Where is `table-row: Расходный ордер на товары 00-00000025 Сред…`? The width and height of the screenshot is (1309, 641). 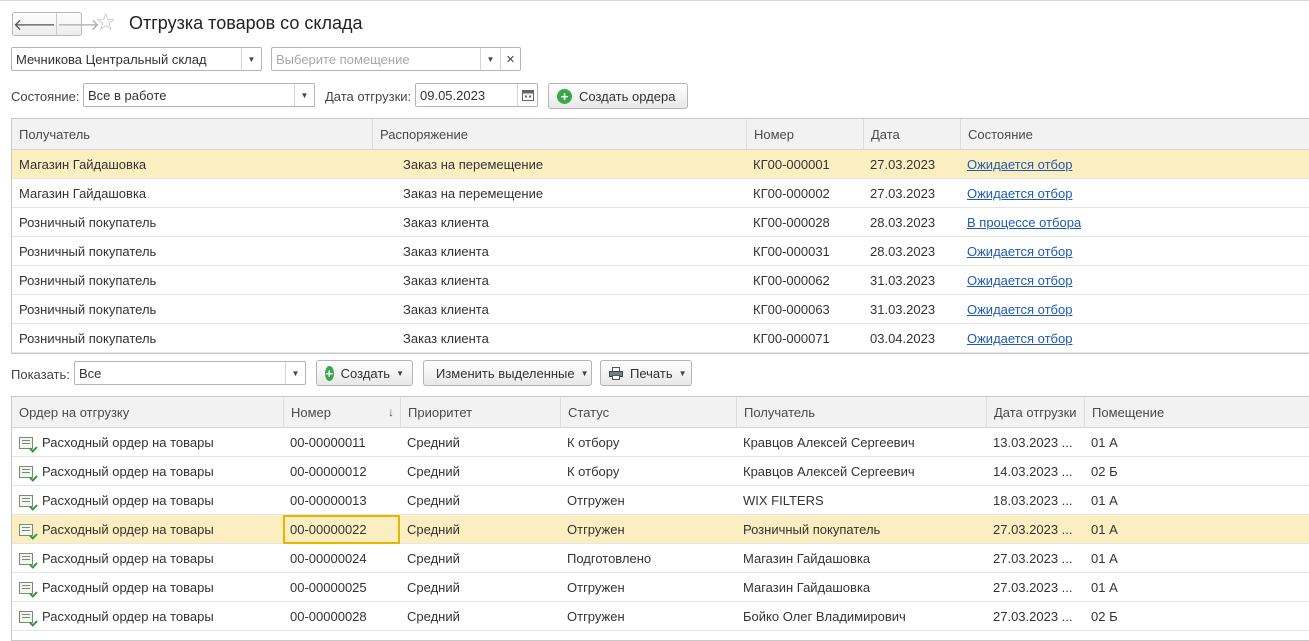 table-row: Расходный ордер на товары 00-00000025 Сред… is located at coordinates (660, 587).